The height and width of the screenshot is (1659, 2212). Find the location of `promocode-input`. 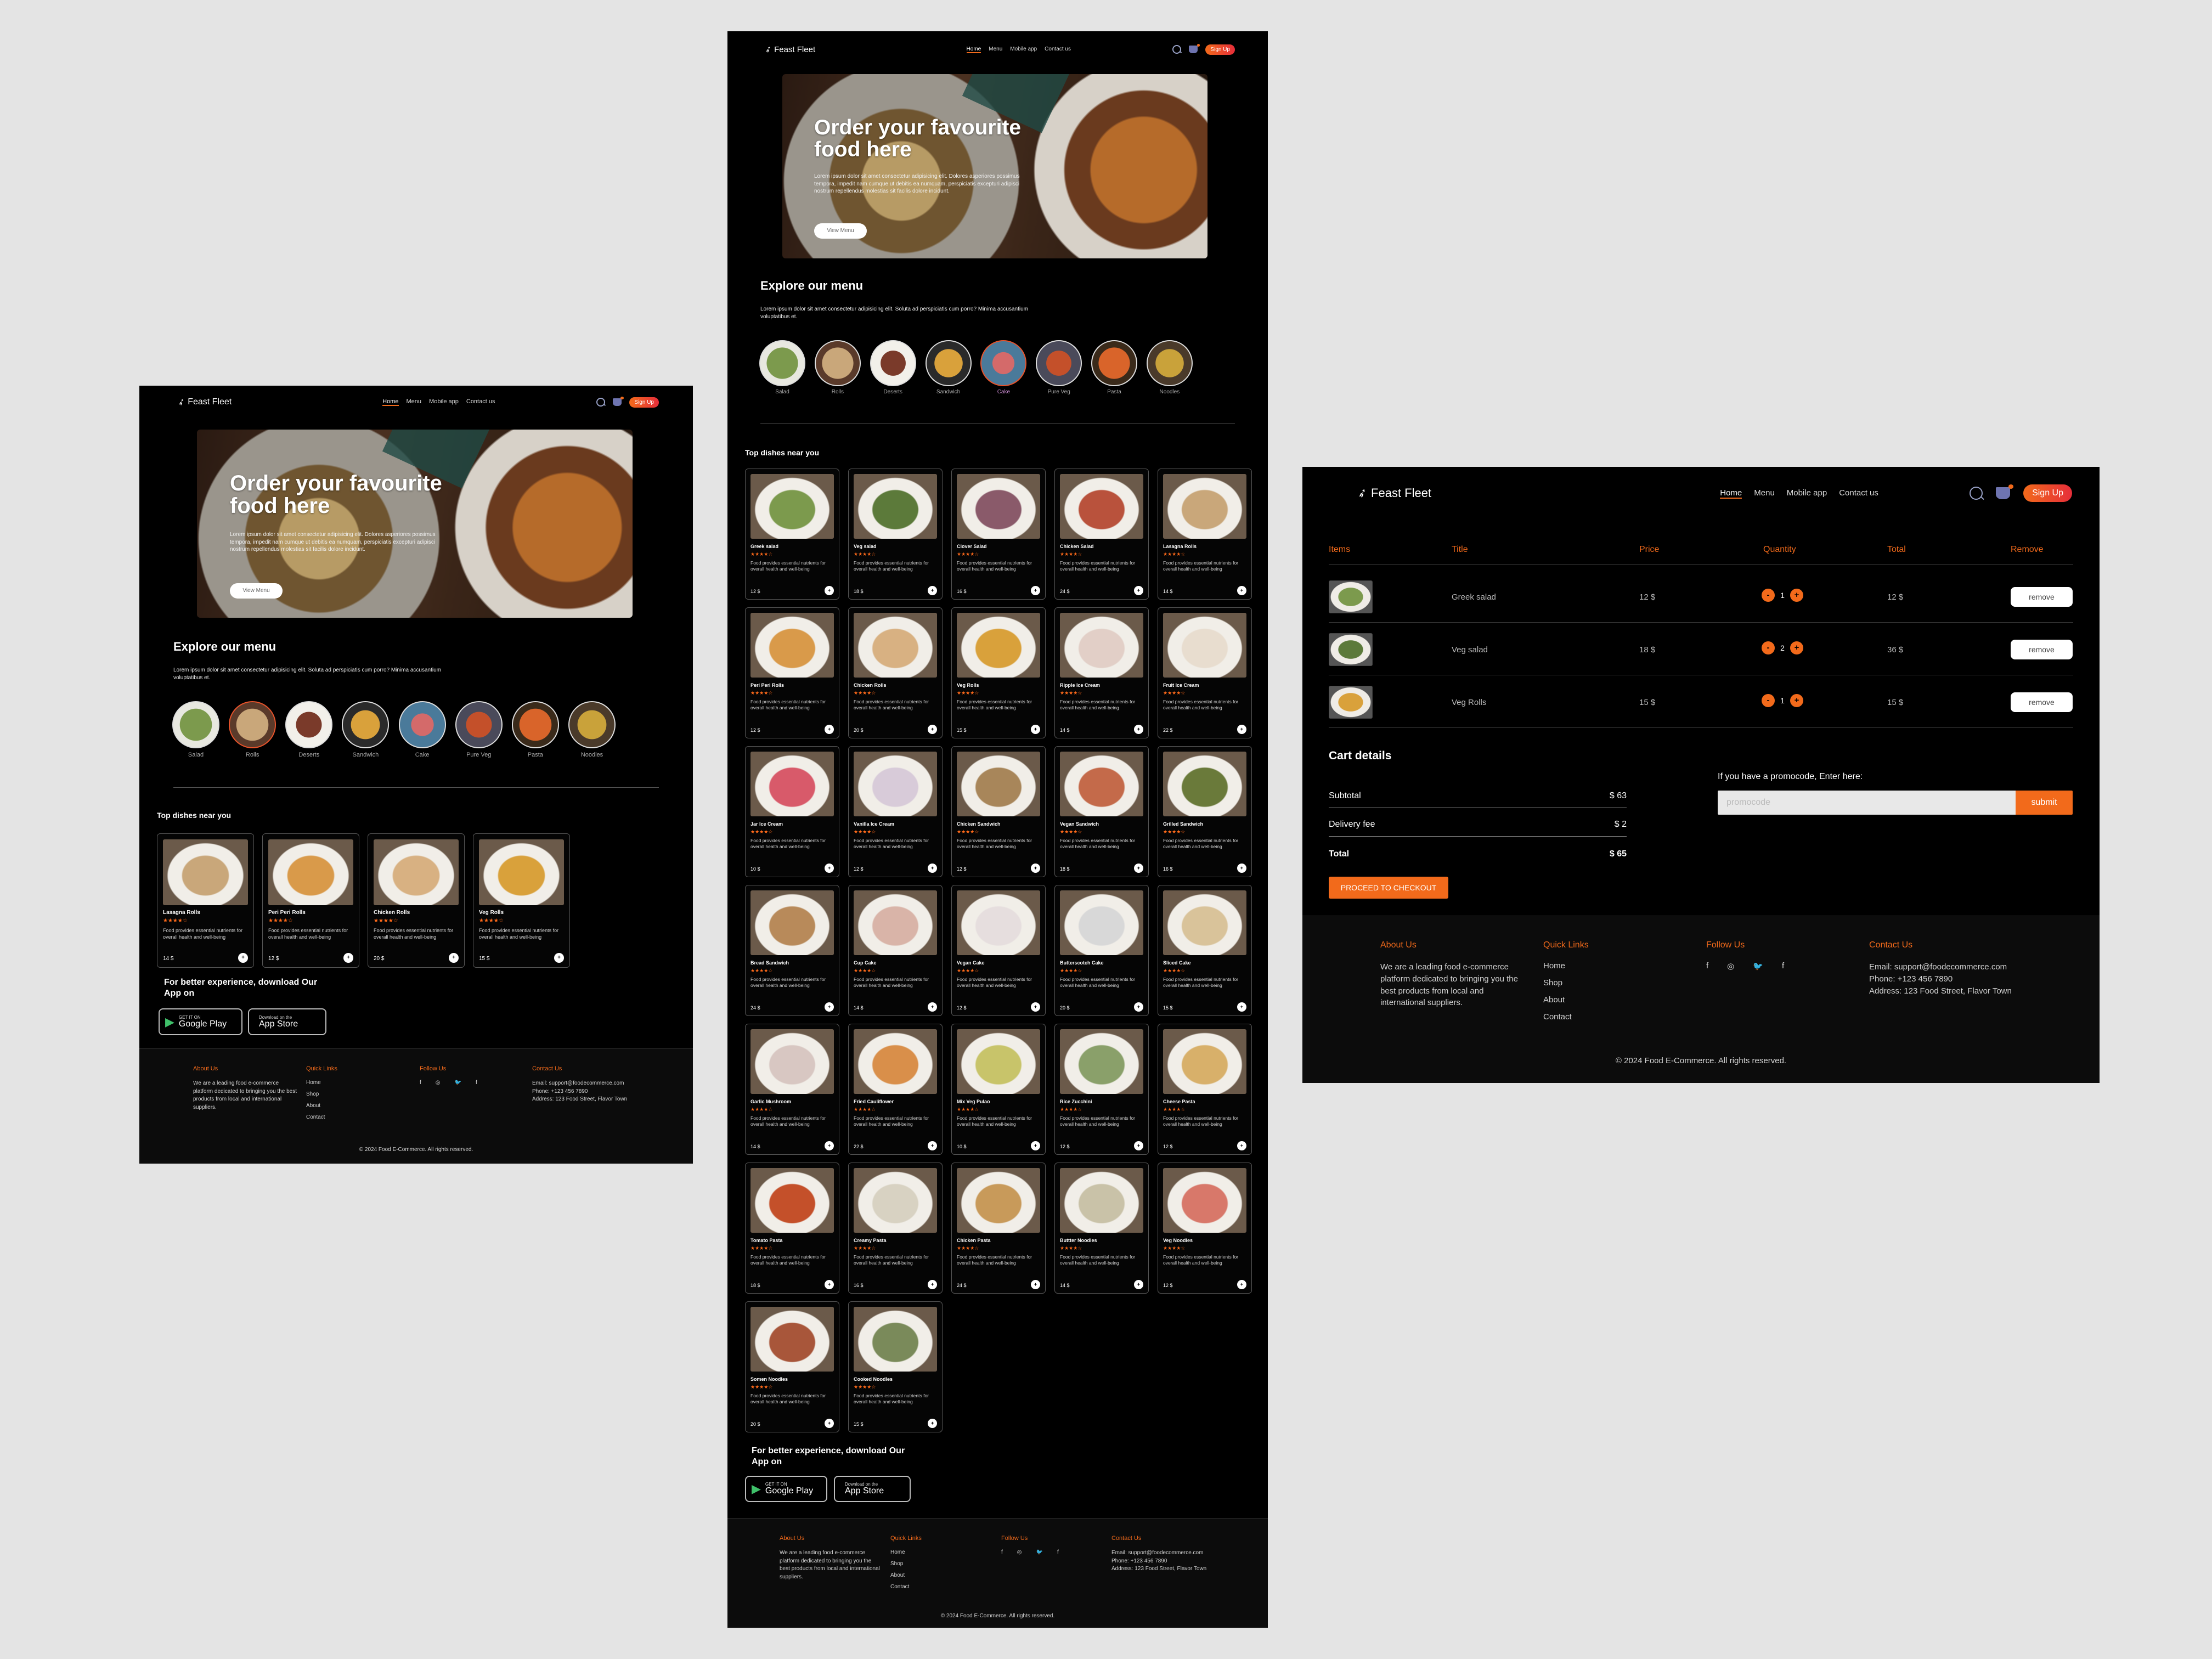

promocode-input is located at coordinates (1867, 803).